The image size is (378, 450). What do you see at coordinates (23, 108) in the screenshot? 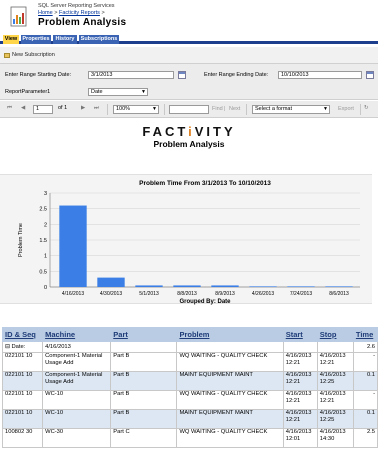
I see `previous-page-icon: ◀` at bounding box center [23, 108].